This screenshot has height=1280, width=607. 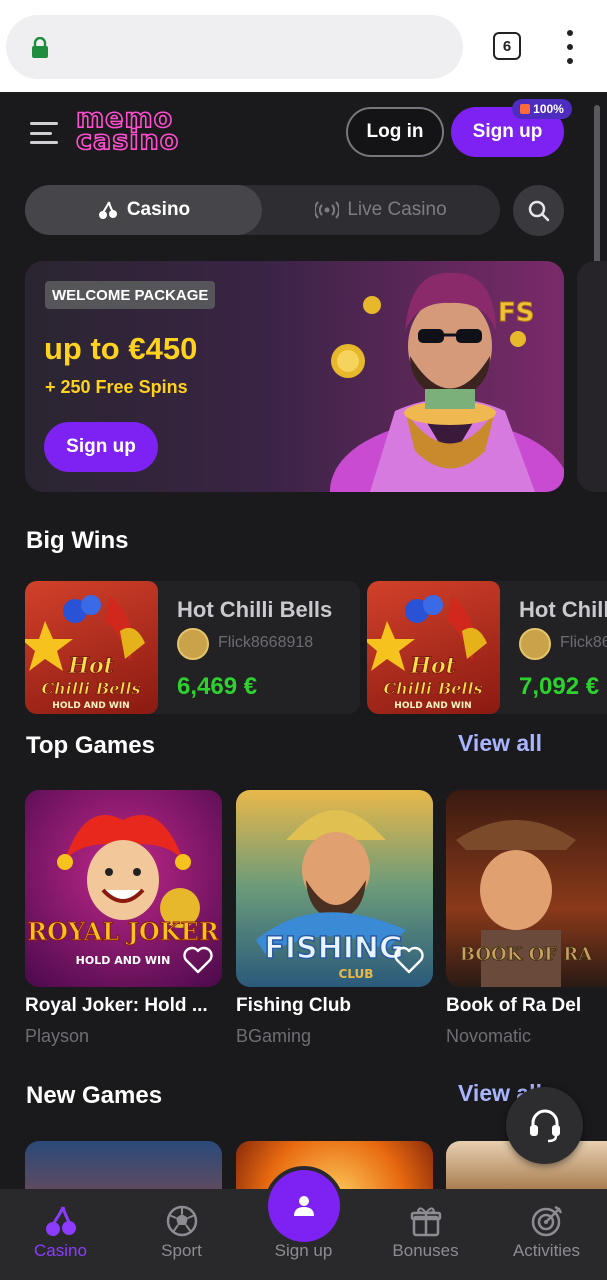 I want to click on game-thumb-title: BOOK OF RA, so click(x=527, y=954).